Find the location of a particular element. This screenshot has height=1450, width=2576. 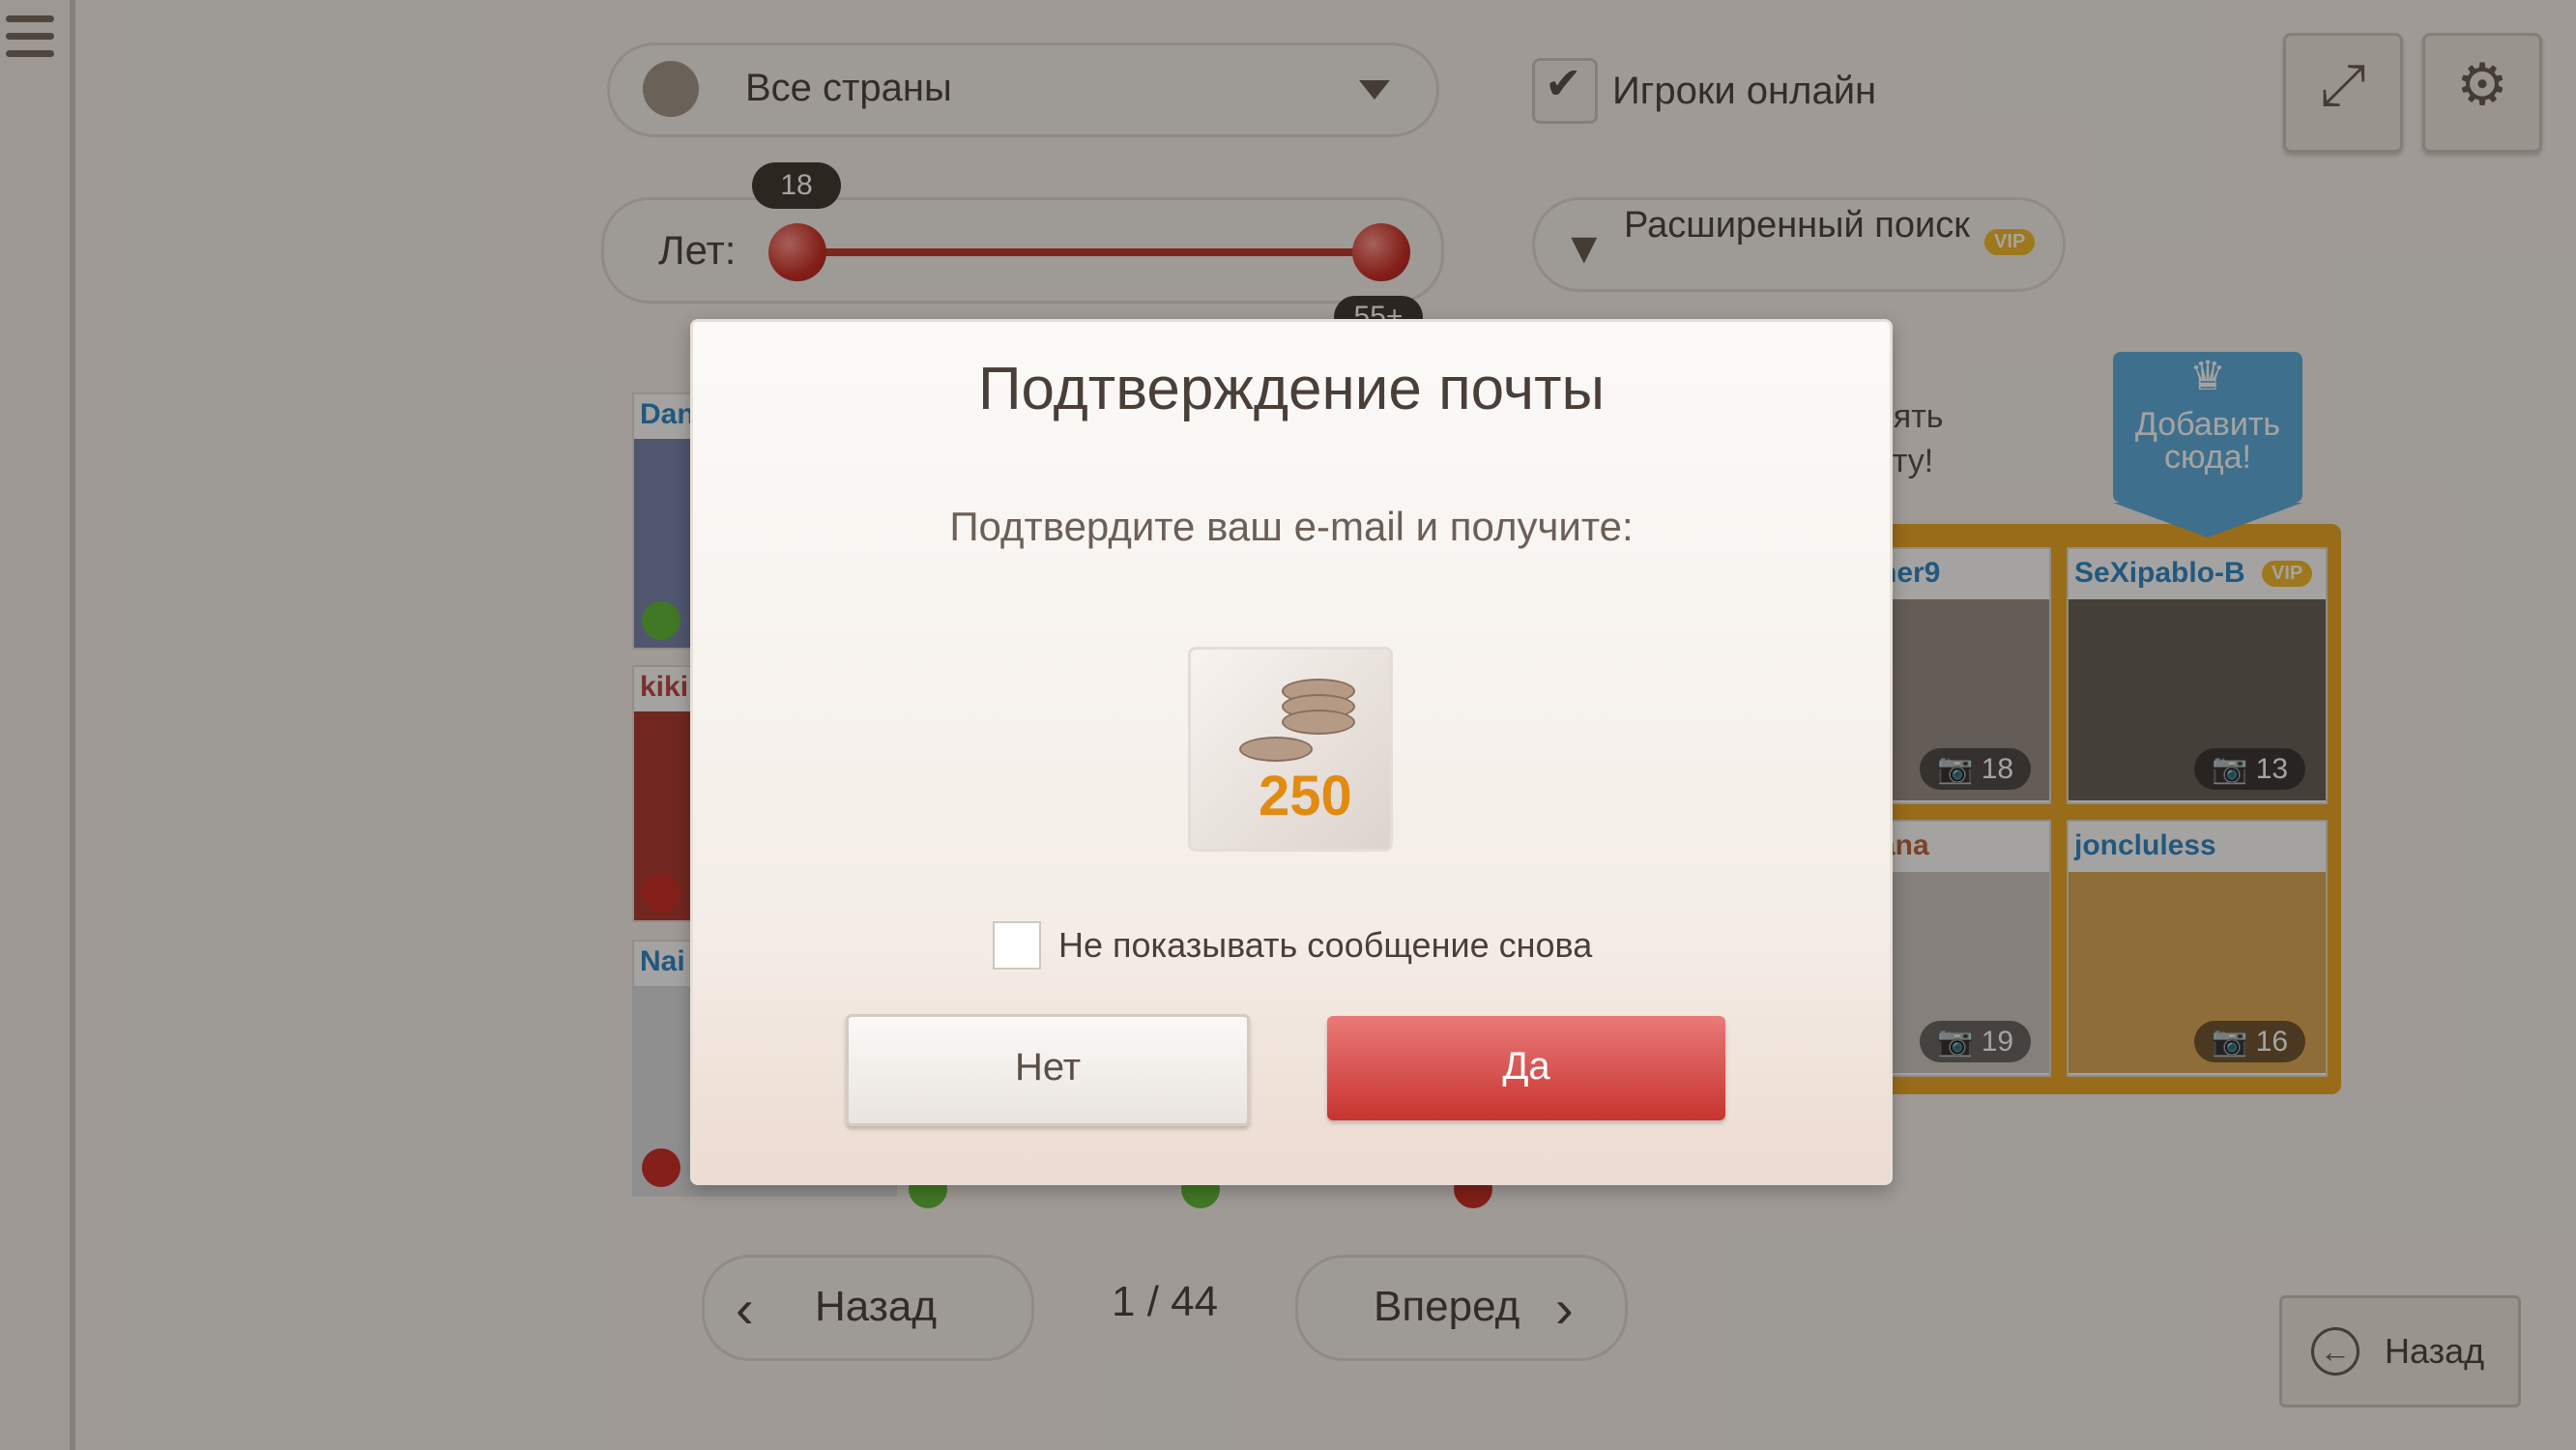

dialog-subtitle: Подтвердите ваш e-mail и получите: is located at coordinates (1291, 526).